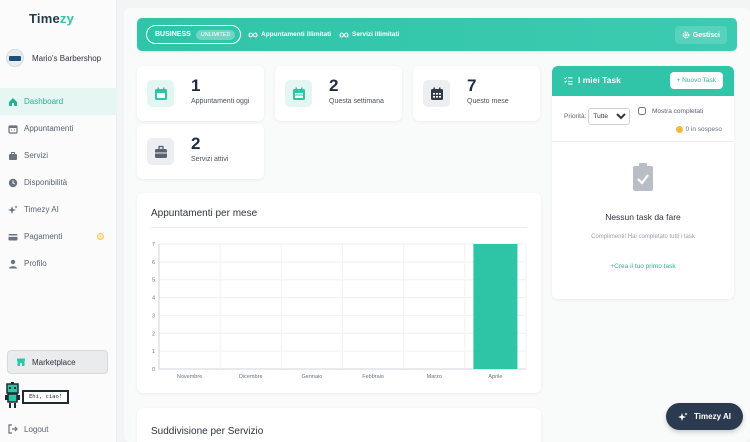 Image resolution: width=750 pixels, height=442 pixels. I want to click on shop-profile: Mario's Barbershop, so click(53, 58).